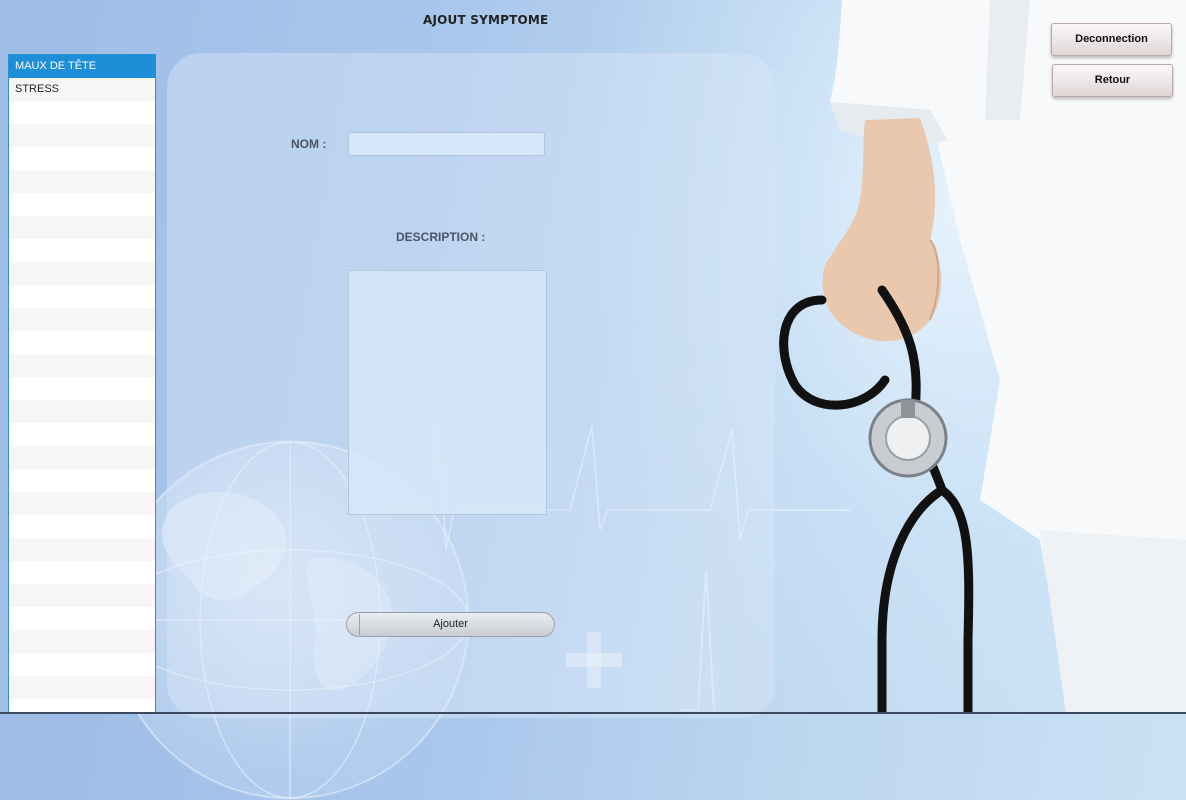  Describe the element at coordinates (309, 144) in the screenshot. I see `nom-label: NOM :` at that location.